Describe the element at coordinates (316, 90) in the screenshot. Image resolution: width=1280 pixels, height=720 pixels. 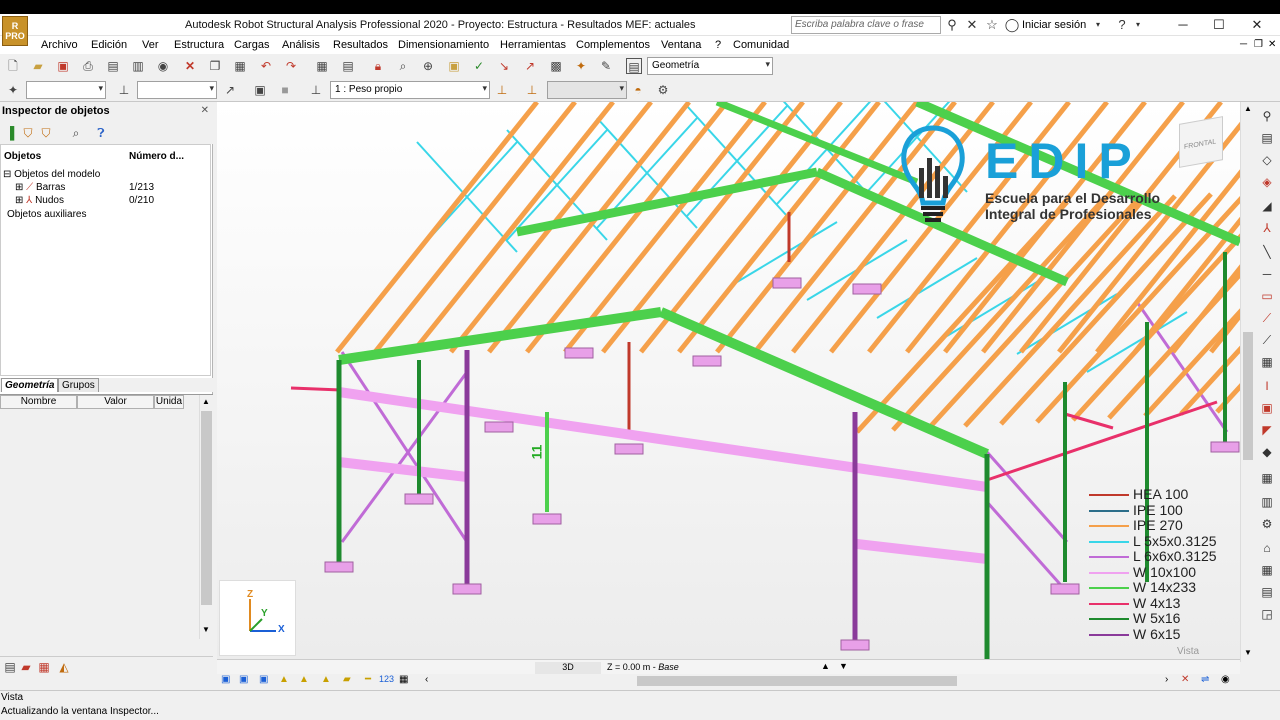
I see `load-case-icon: ⊥` at that location.